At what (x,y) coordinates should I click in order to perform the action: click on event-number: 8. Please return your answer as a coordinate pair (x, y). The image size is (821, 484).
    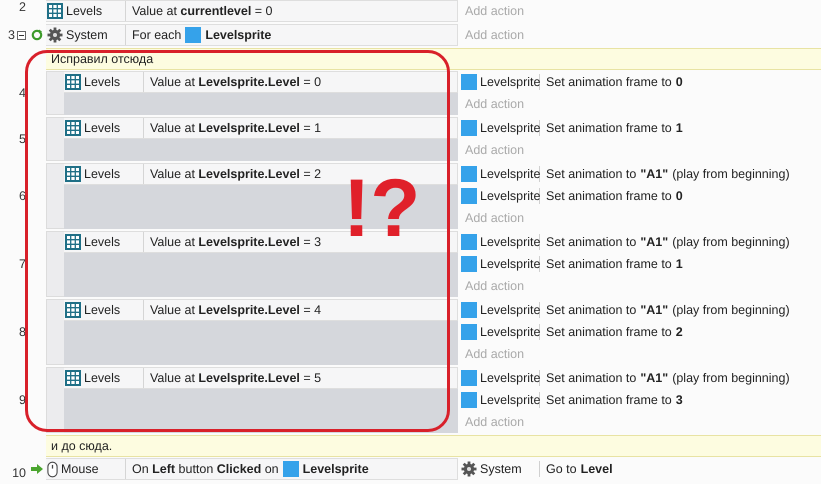
    Looking at the image, I should click on (22, 332).